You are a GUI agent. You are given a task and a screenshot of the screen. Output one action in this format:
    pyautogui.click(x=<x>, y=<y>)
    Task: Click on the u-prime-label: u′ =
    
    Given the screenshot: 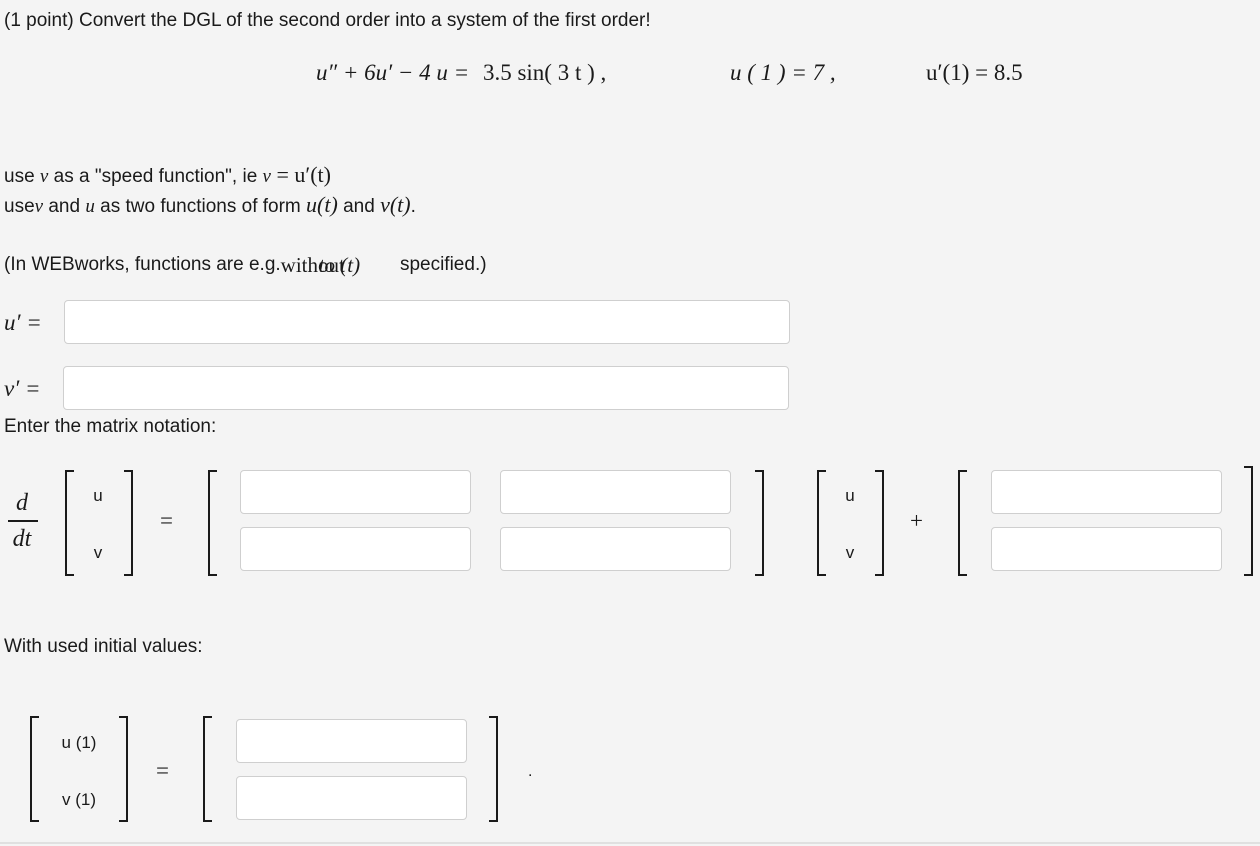 What is the action you would take?
    pyautogui.click(x=23, y=322)
    